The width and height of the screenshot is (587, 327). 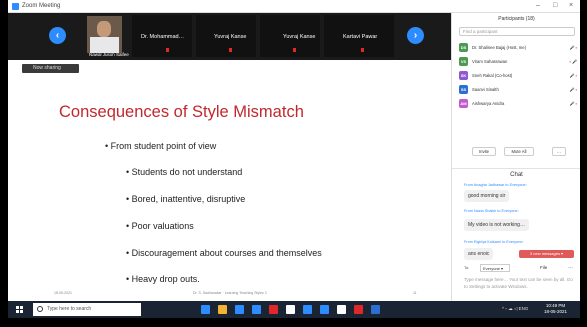 I want to click on participant-avatar: AM, so click(x=463, y=103).